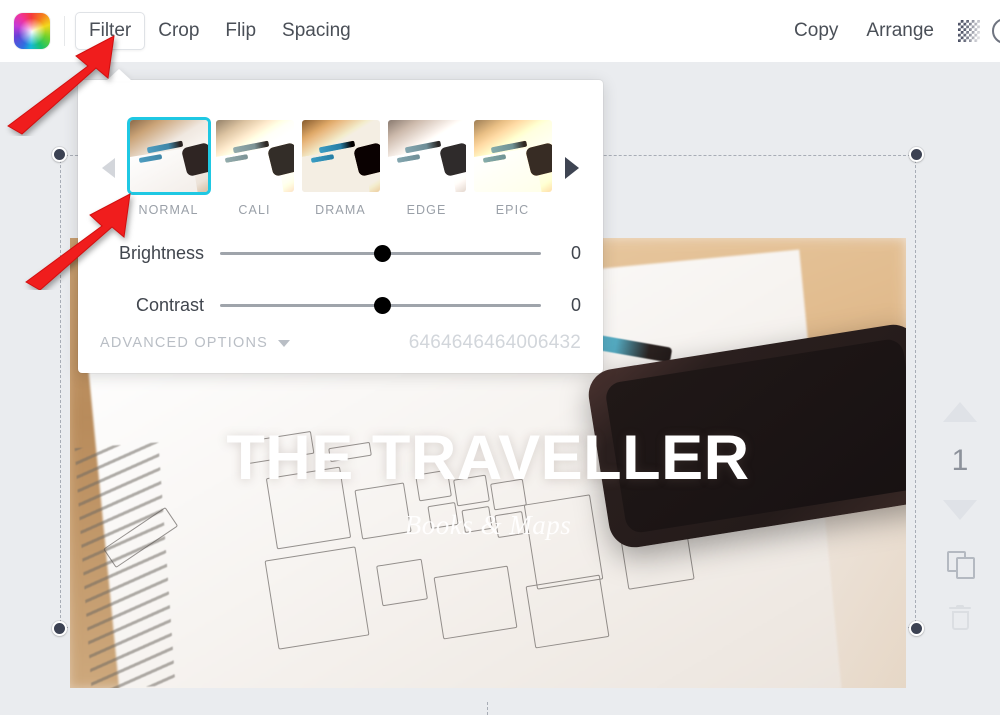 The width and height of the screenshot is (1000, 715). What do you see at coordinates (64, 31) in the screenshot?
I see `toolbar-divider` at bounding box center [64, 31].